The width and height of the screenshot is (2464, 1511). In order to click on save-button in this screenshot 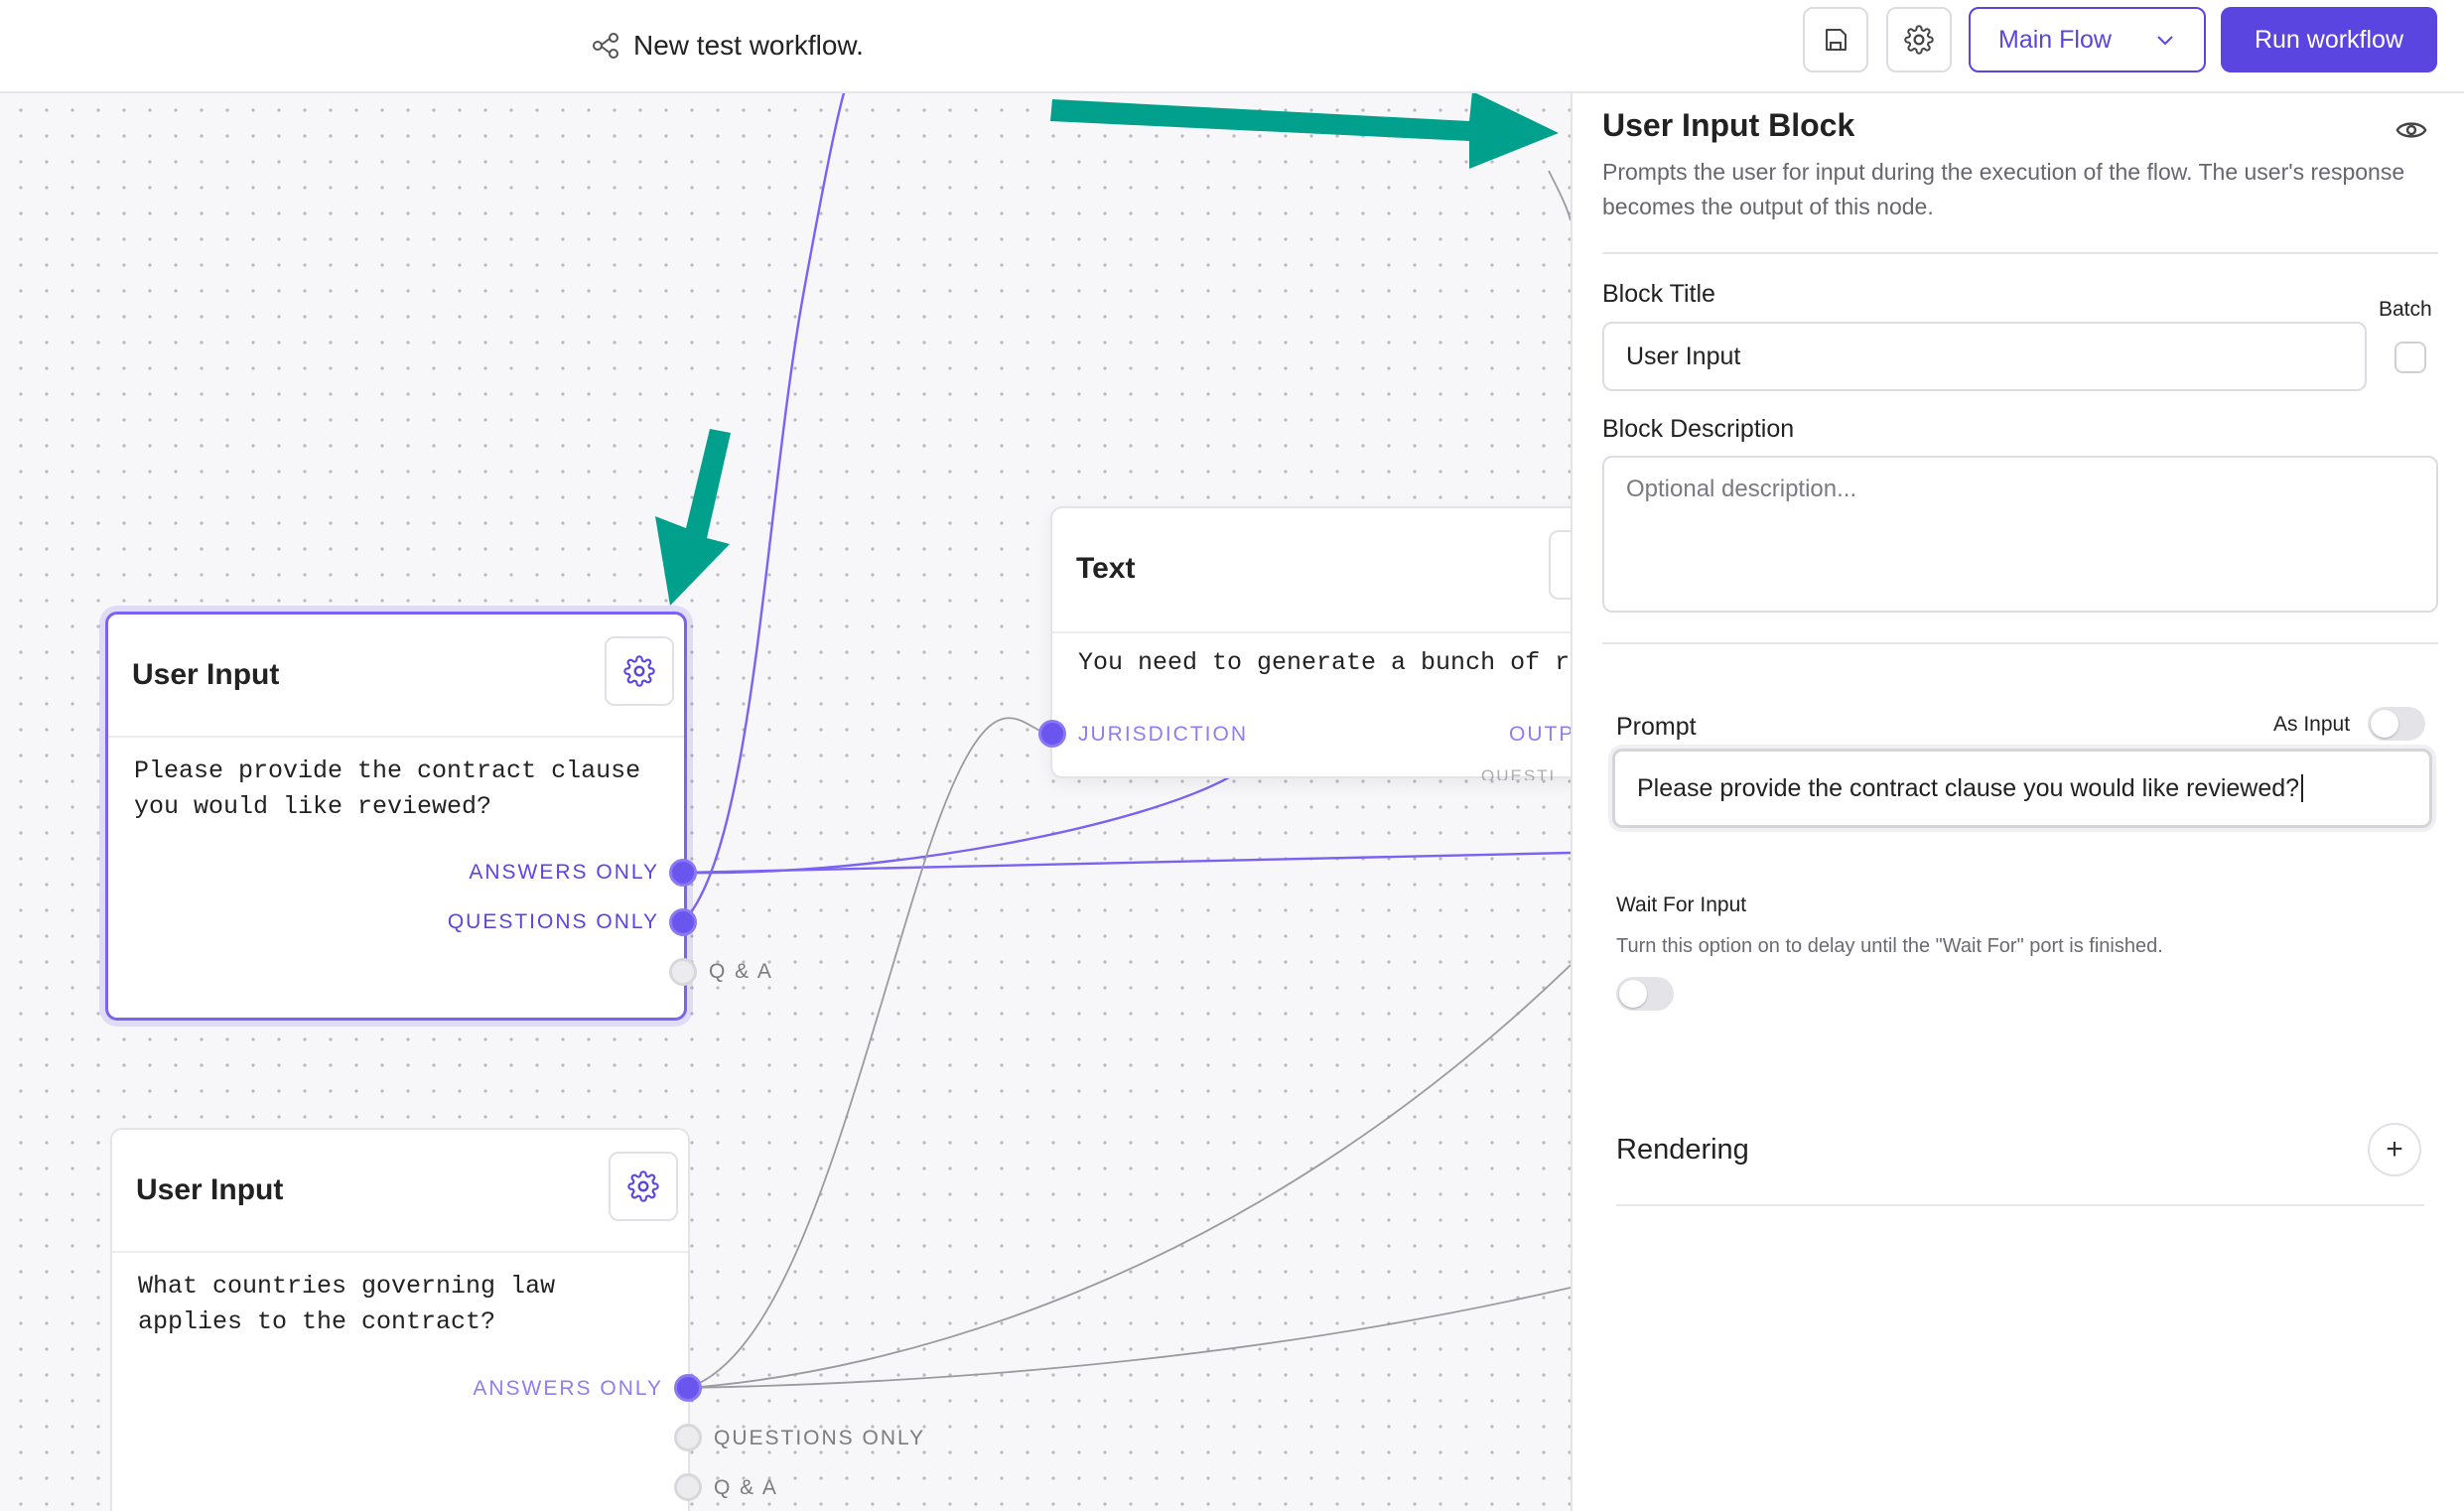, I will do `click(1835, 39)`.